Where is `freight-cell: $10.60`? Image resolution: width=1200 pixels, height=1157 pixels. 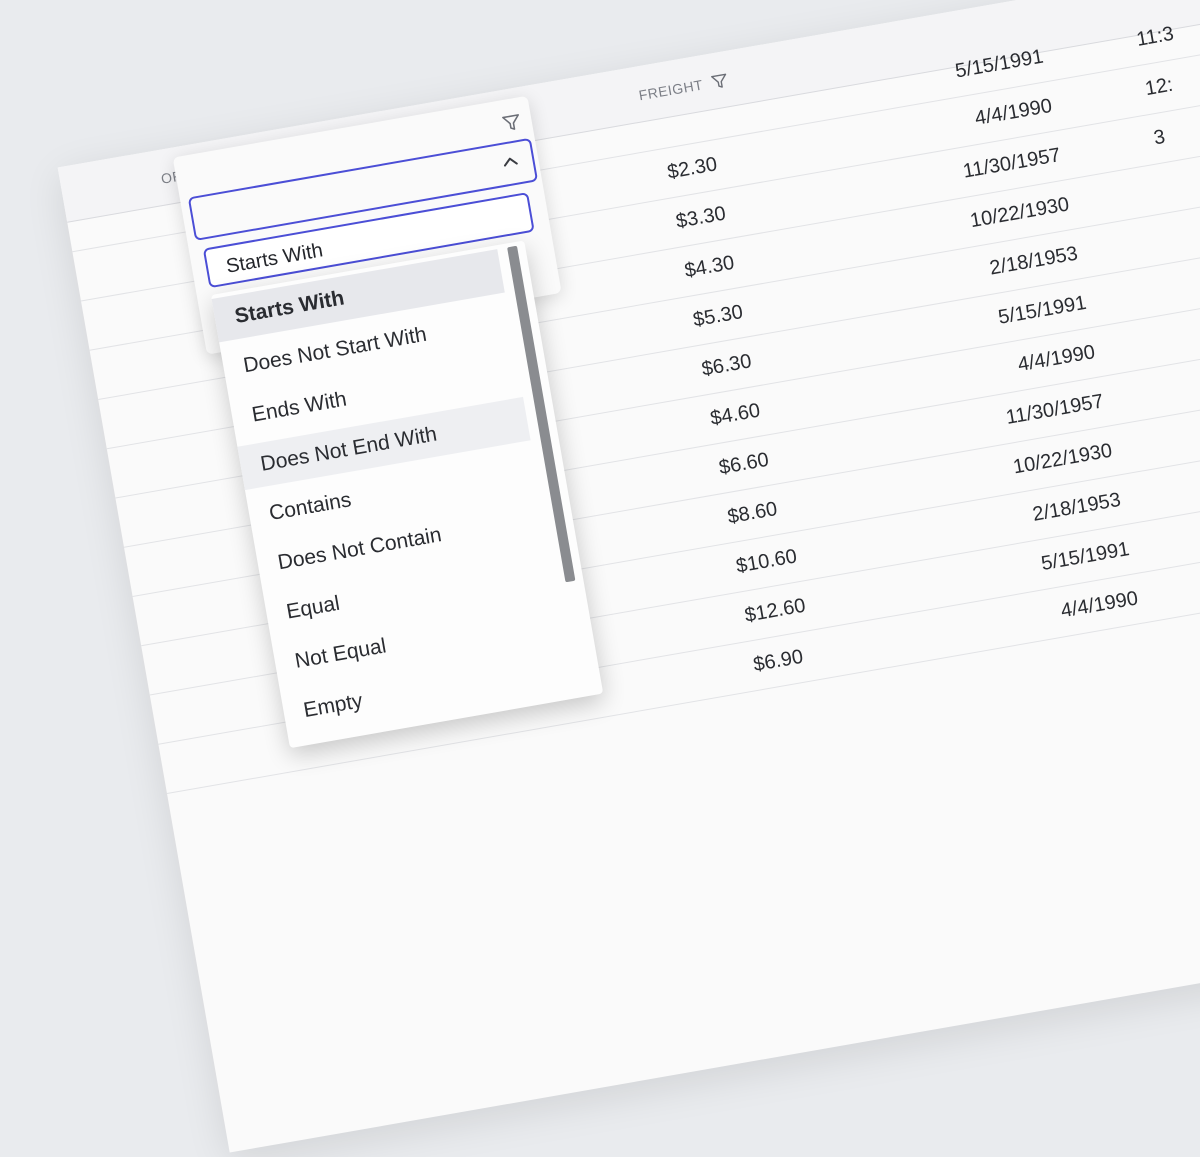
freight-cell: $10.60 is located at coordinates (767, 561).